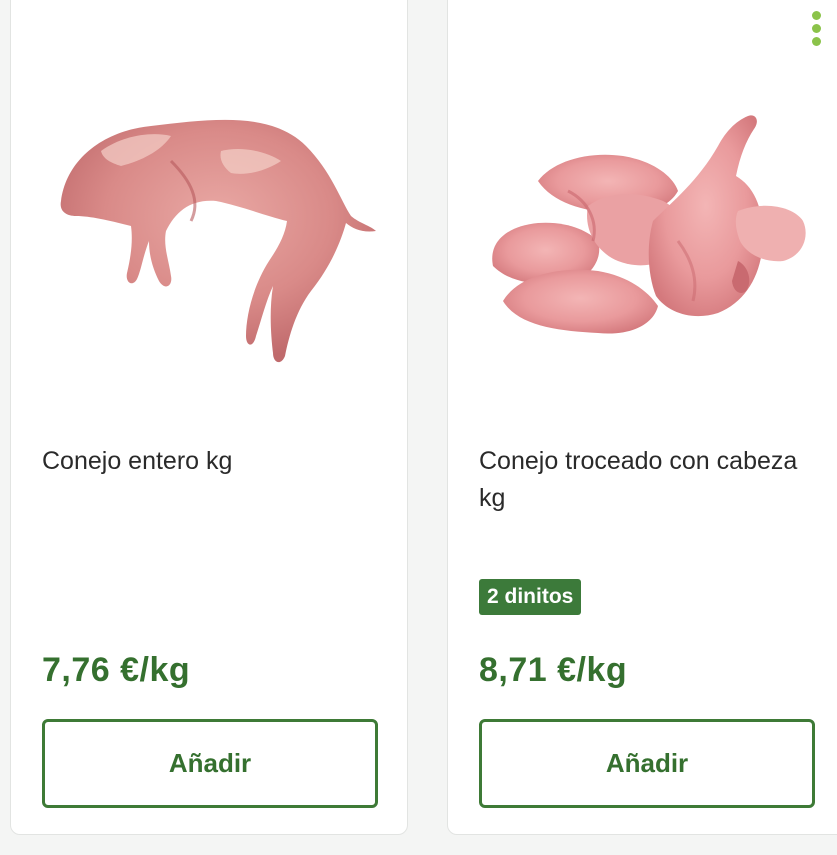 The image size is (837, 855). What do you see at coordinates (116, 670) in the screenshot?
I see `product-price: 7,76 €/kg` at bounding box center [116, 670].